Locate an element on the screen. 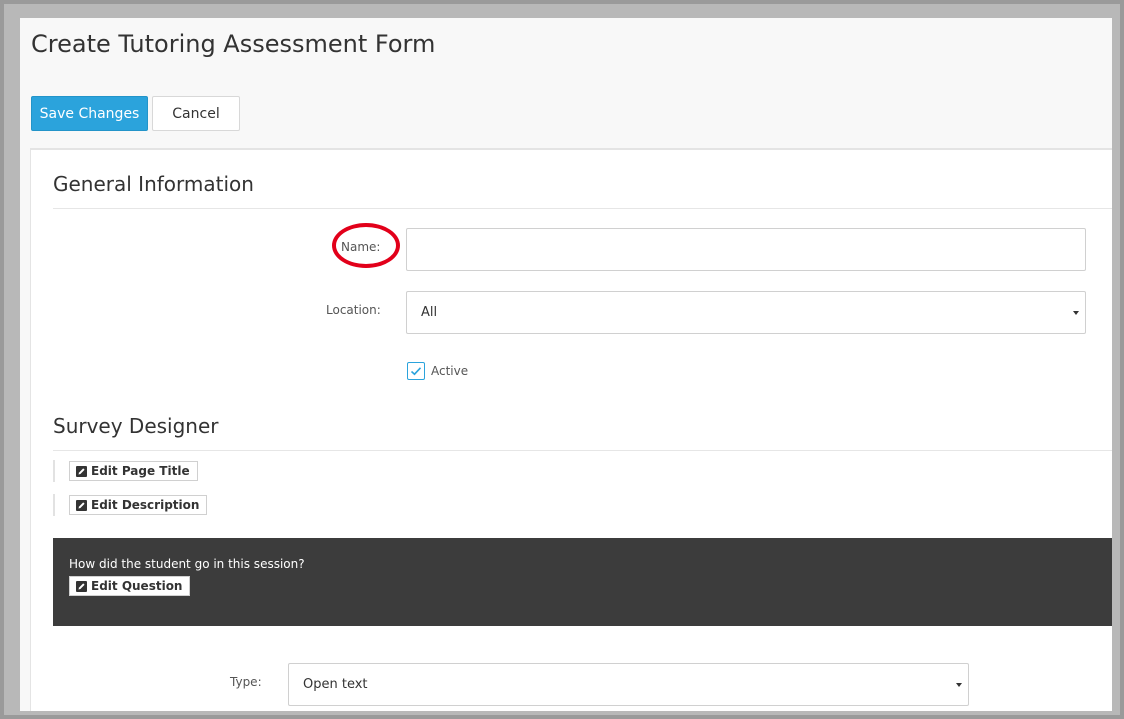 The image size is (1124, 719). active-label: Active is located at coordinates (449, 371).